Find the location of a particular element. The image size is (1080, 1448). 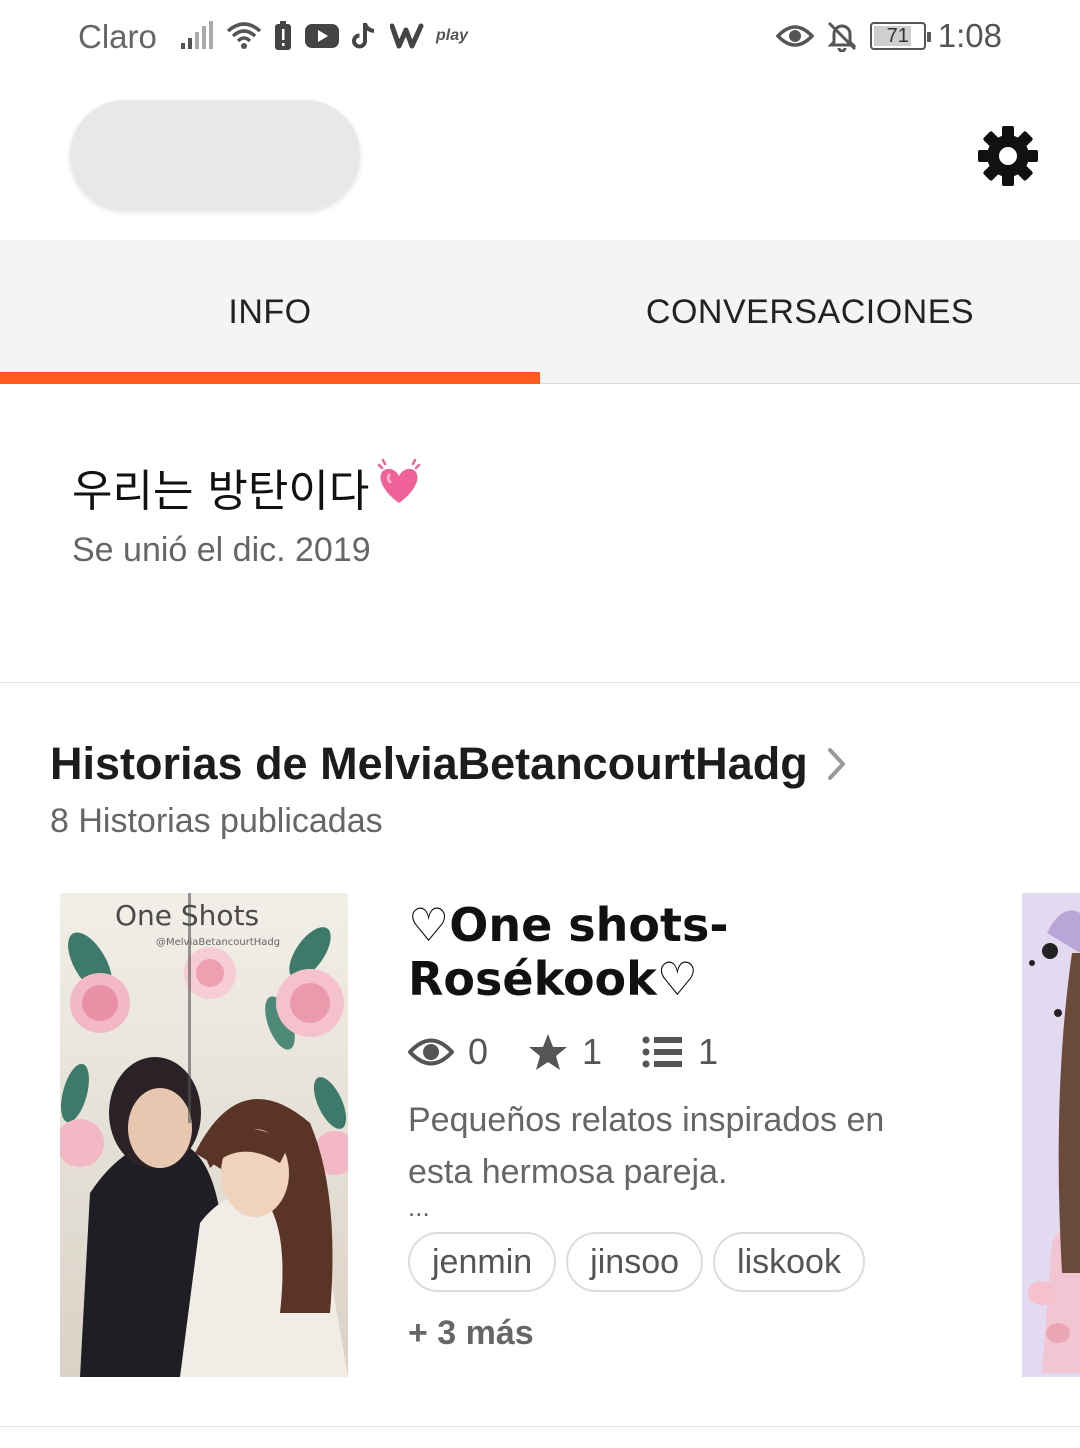

bell-off-icon is located at coordinates (842, 36).